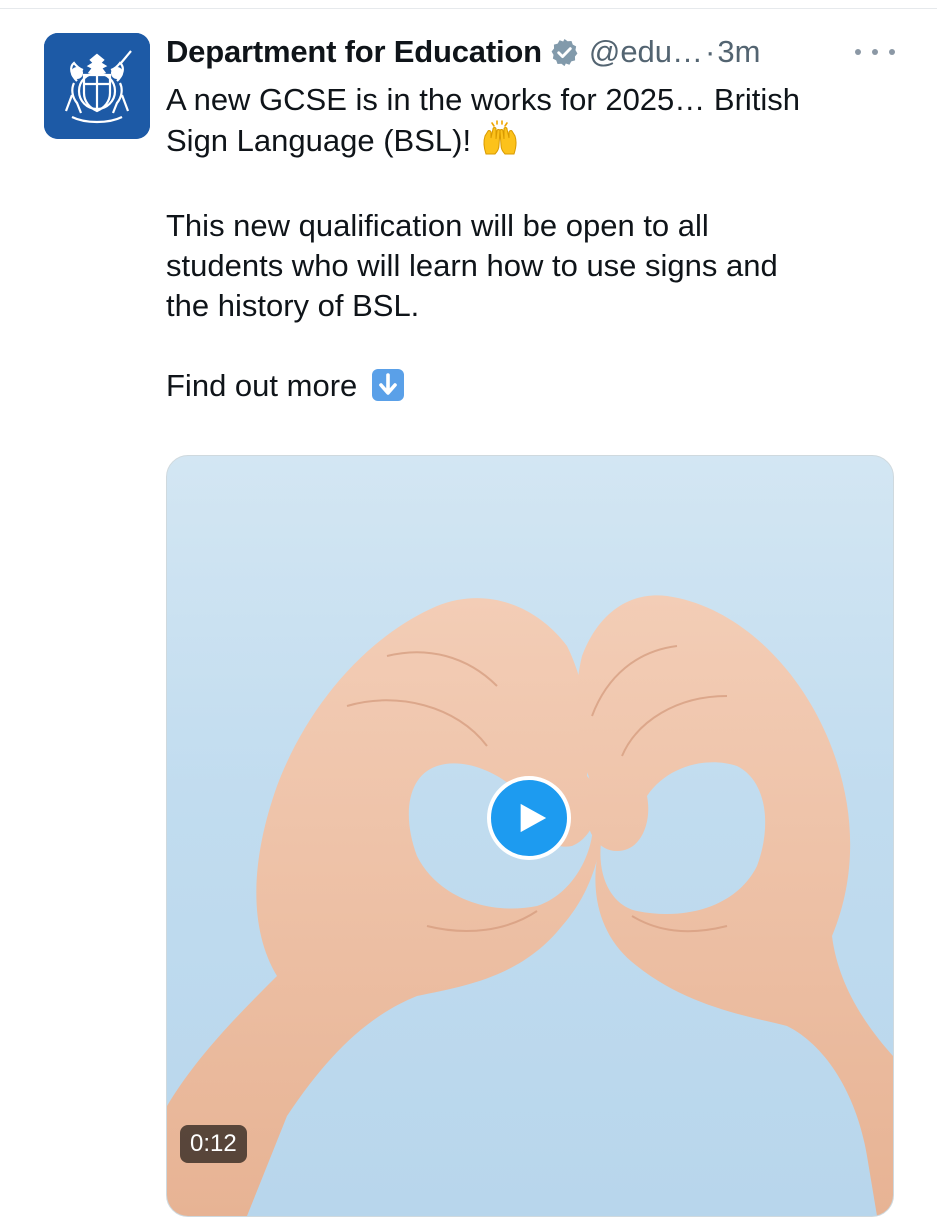 Image resolution: width=937 pixels, height=1217 pixels. Describe the element at coordinates (354, 52) in the screenshot. I see `author-name: Department for Education` at that location.